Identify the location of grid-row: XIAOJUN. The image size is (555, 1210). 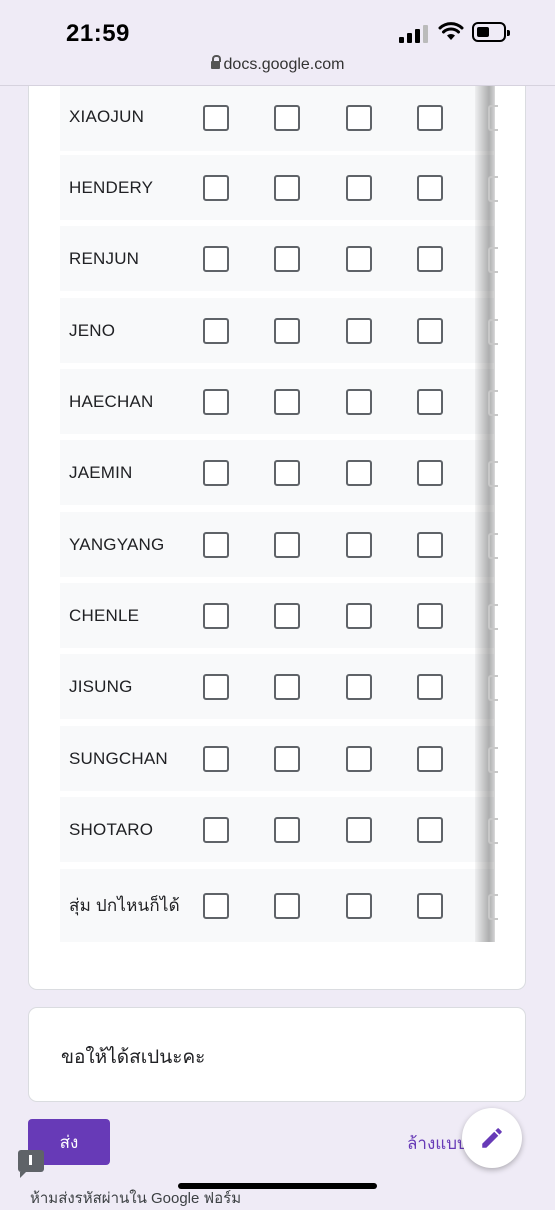
(277, 118).